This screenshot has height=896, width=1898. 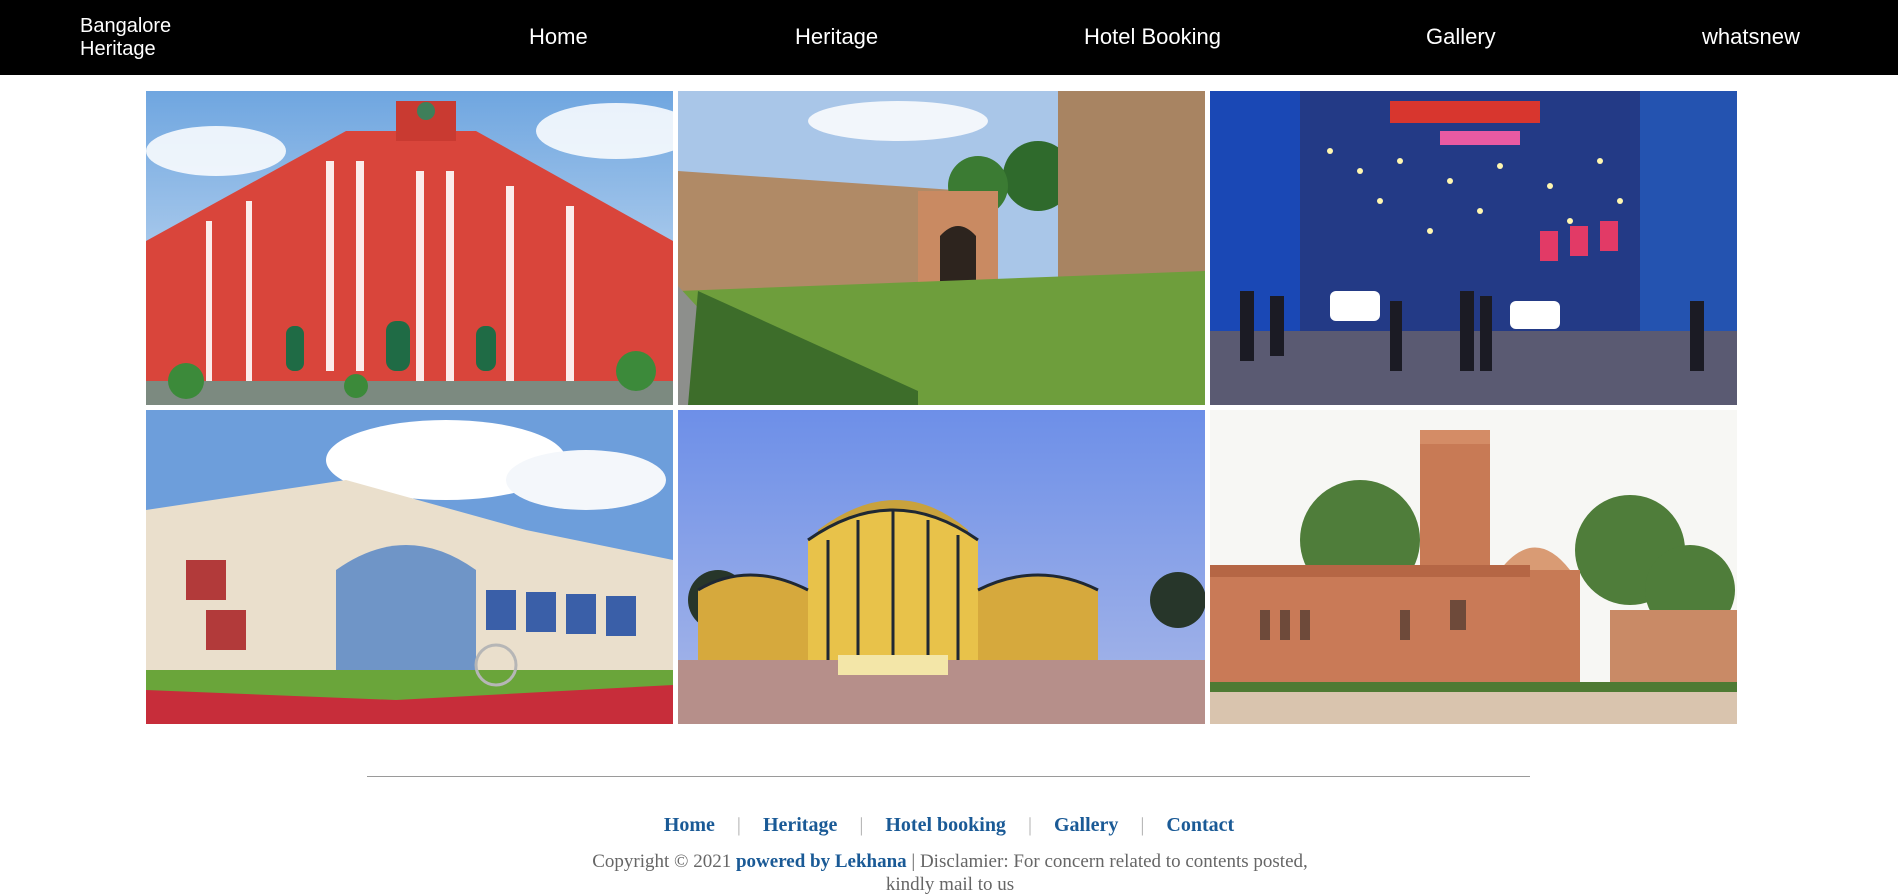 I want to click on gallery-image-street-lights, so click(x=1473, y=248).